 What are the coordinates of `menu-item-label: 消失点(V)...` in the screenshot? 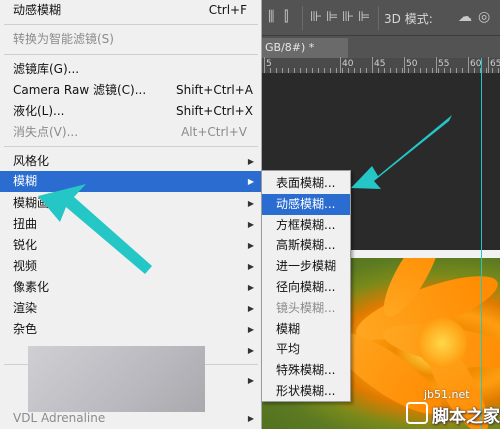 It's located at (46, 132).